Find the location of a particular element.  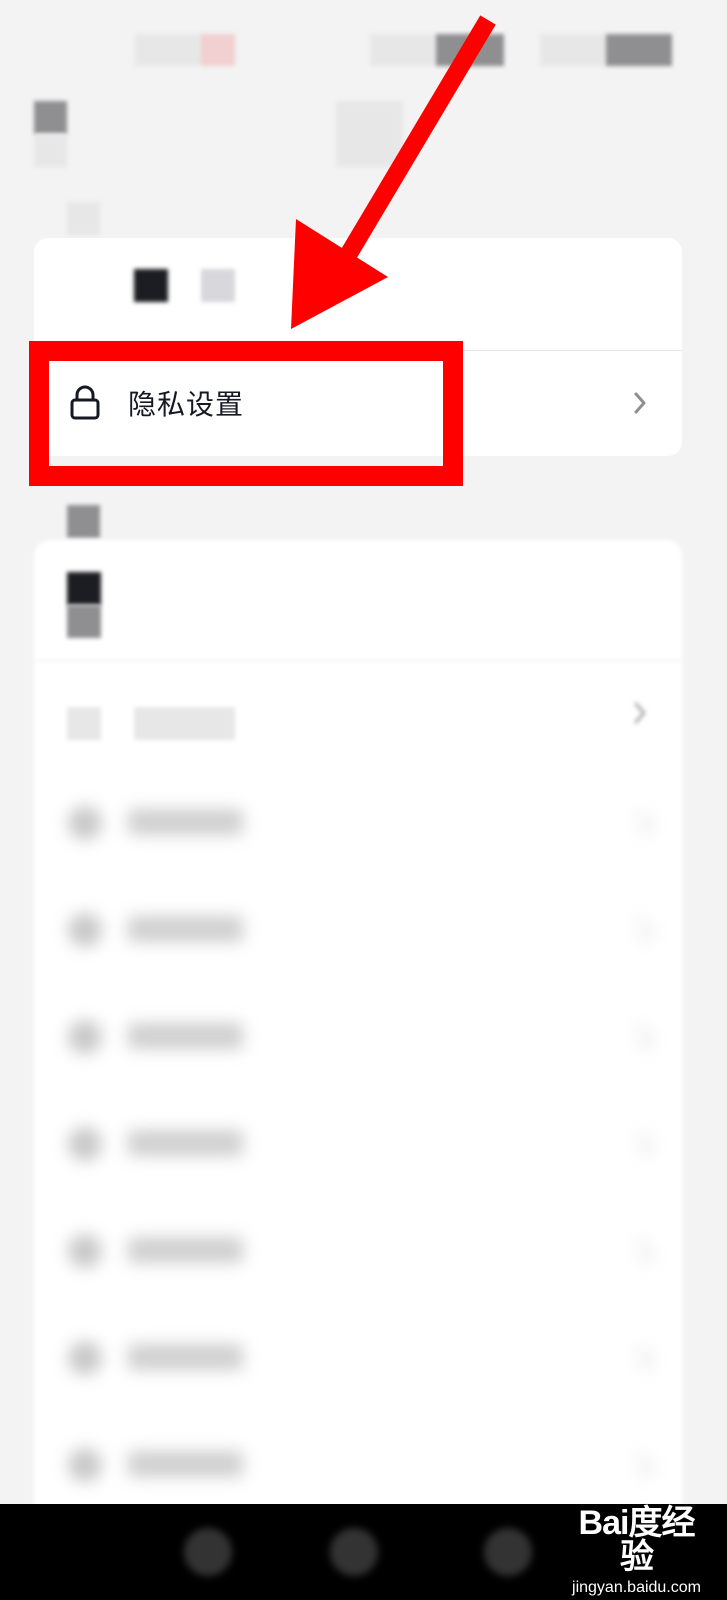

back-icon is located at coordinates (50, 117).